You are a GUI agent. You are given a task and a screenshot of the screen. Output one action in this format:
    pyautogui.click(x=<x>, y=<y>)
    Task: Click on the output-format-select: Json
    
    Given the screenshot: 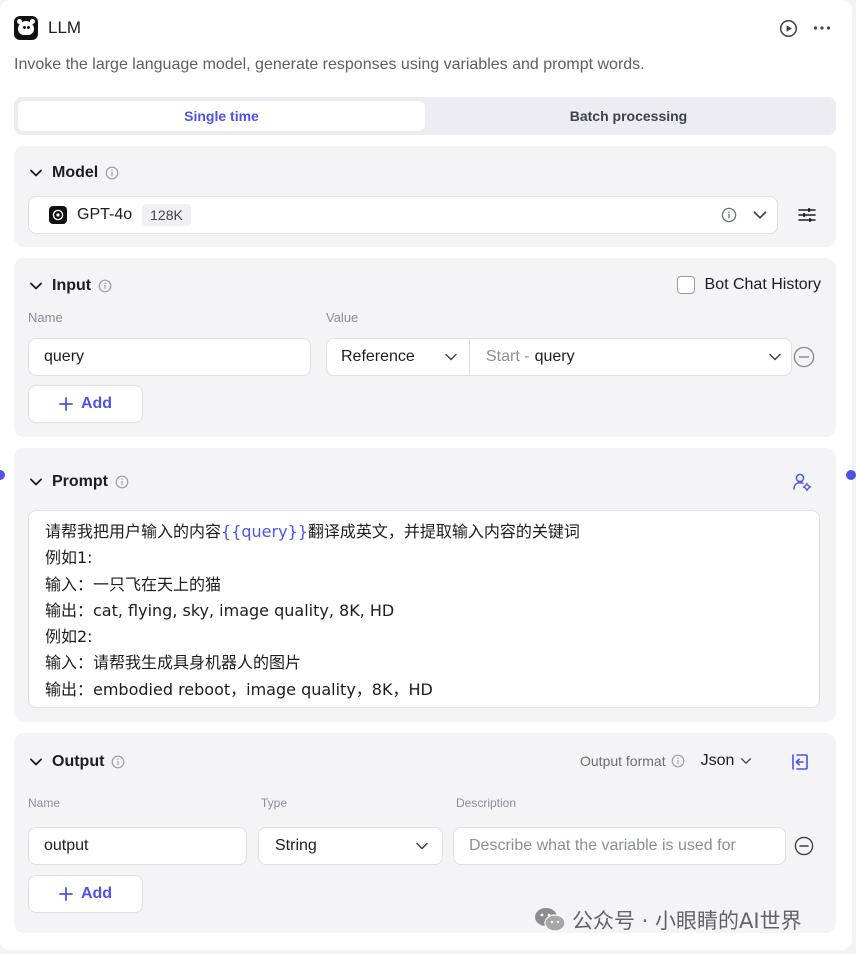 What is the action you would take?
    pyautogui.click(x=727, y=761)
    